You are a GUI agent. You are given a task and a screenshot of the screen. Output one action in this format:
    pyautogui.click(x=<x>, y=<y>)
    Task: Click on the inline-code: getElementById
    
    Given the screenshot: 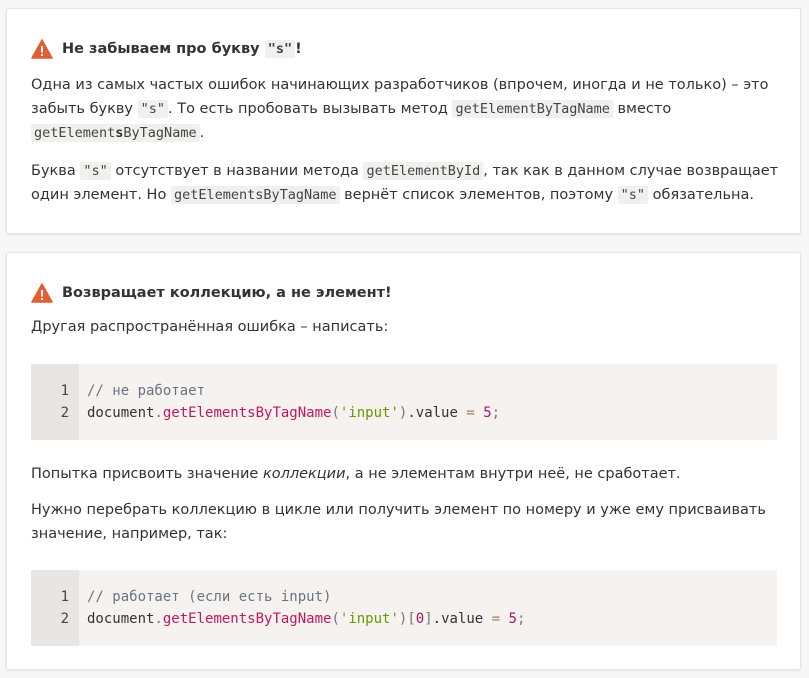 What is the action you would take?
    pyautogui.click(x=423, y=171)
    